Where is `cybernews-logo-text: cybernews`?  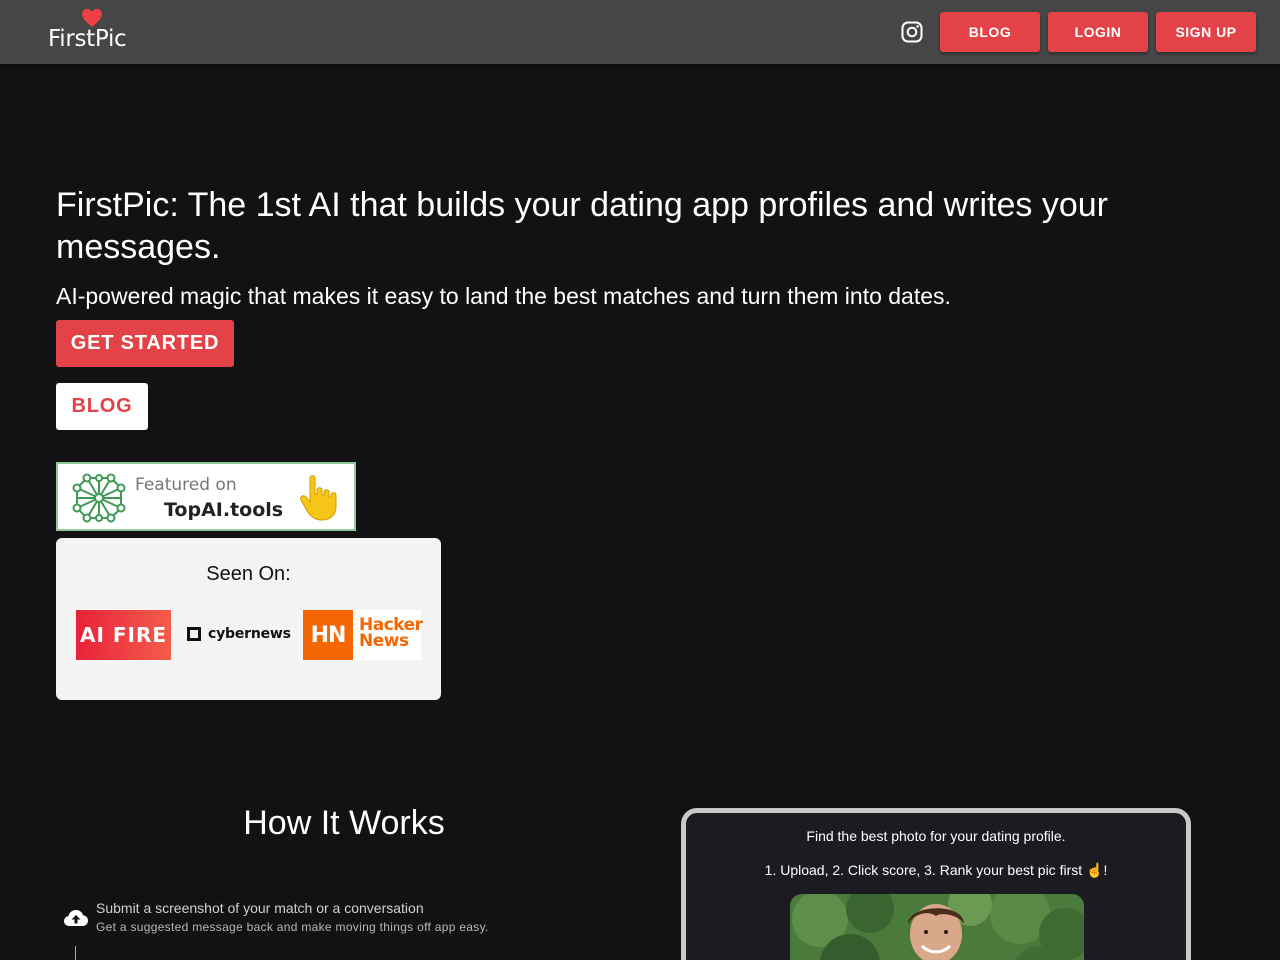 cybernews-logo-text: cybernews is located at coordinates (249, 634).